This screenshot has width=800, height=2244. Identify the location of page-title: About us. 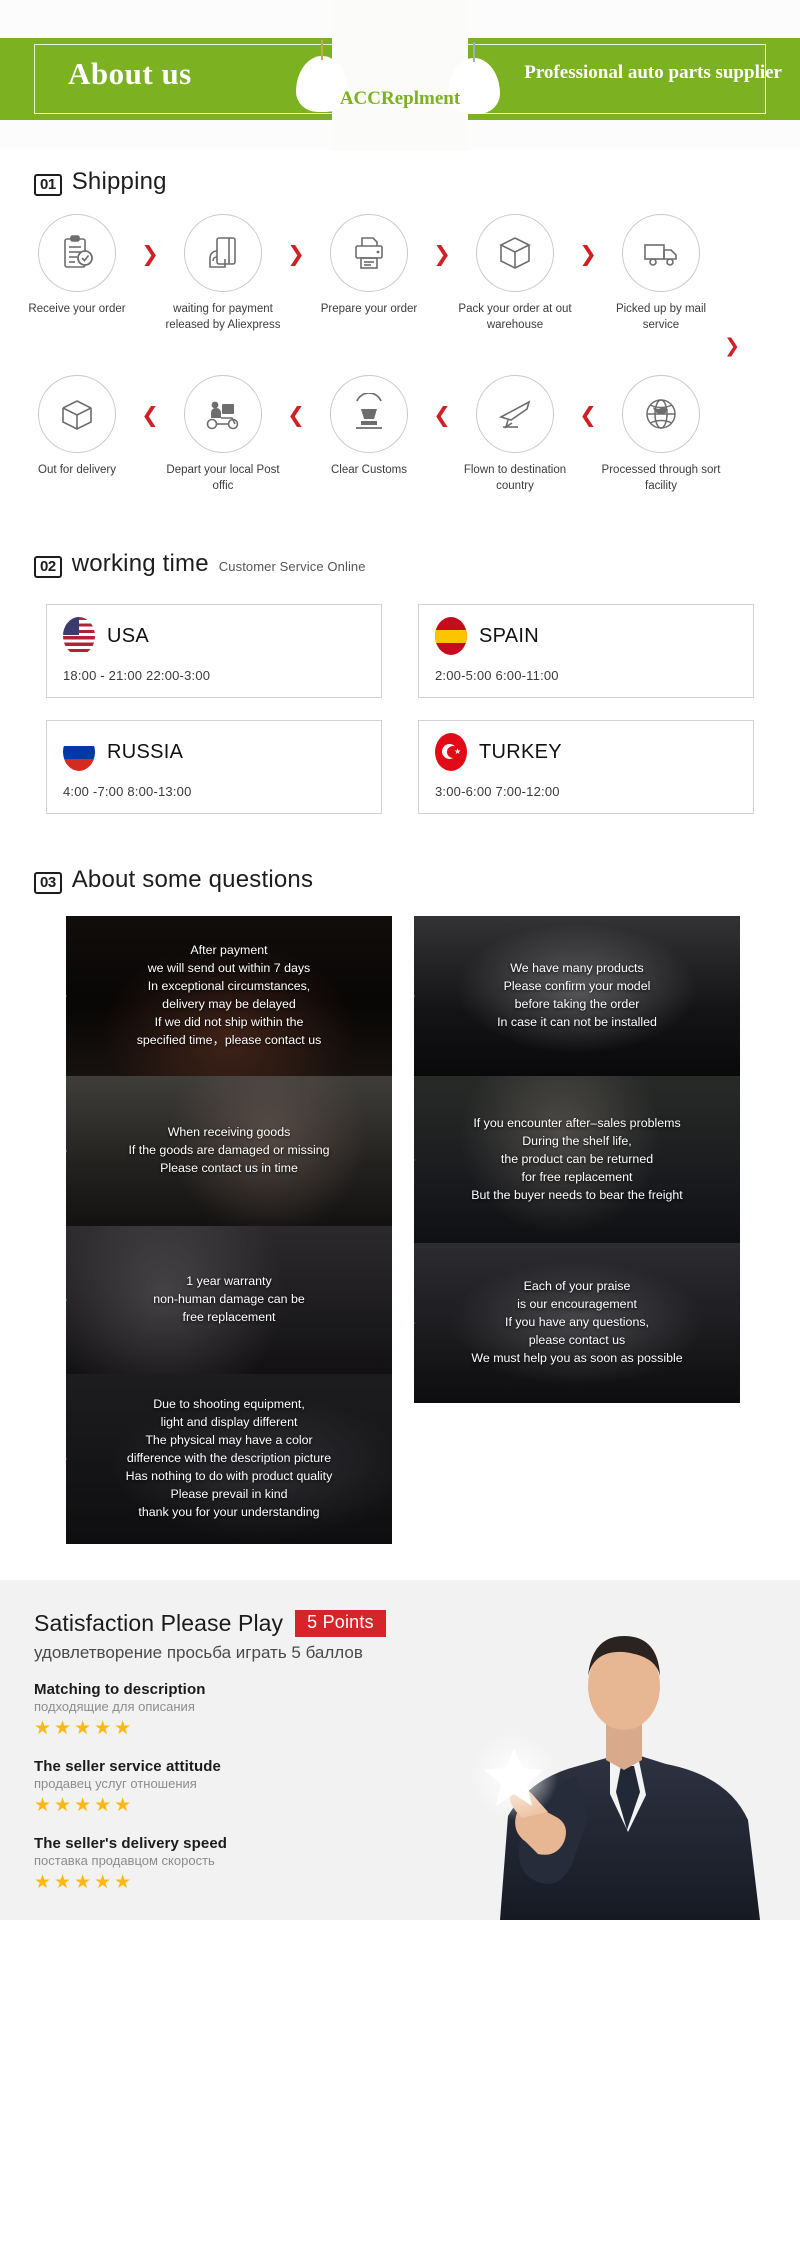
(130, 73).